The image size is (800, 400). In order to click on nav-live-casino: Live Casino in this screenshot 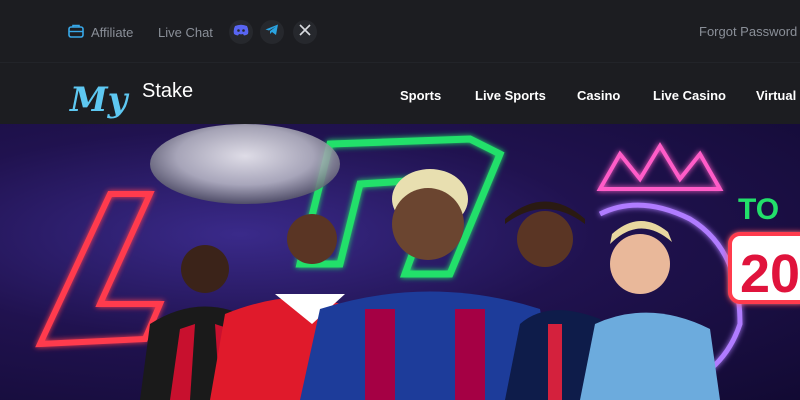, I will do `click(689, 95)`.